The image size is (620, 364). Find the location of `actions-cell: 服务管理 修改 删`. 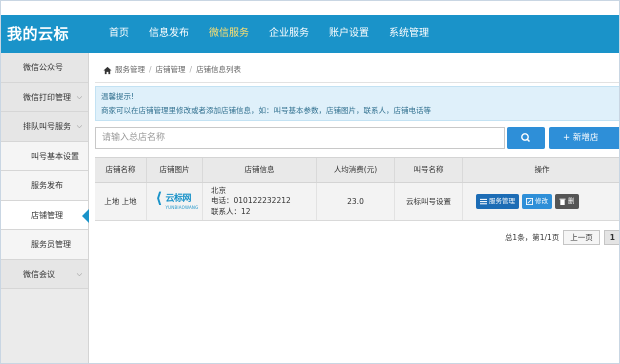

actions-cell: 服务管理 修改 删 is located at coordinates (541, 201).